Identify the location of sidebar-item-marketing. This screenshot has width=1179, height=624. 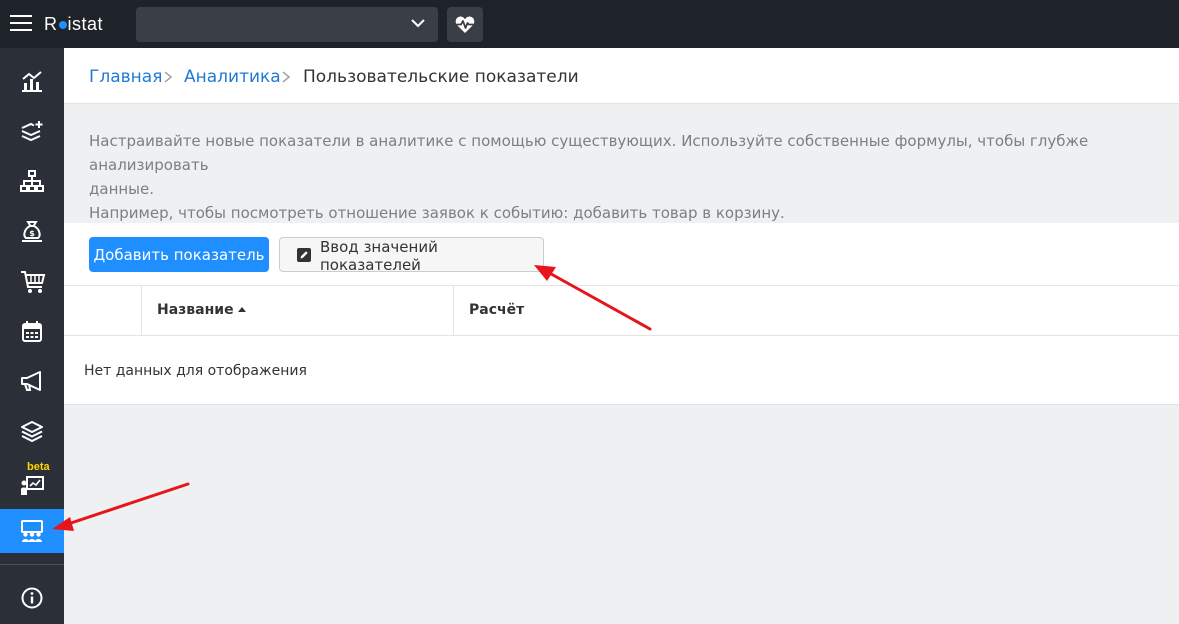
(32, 381).